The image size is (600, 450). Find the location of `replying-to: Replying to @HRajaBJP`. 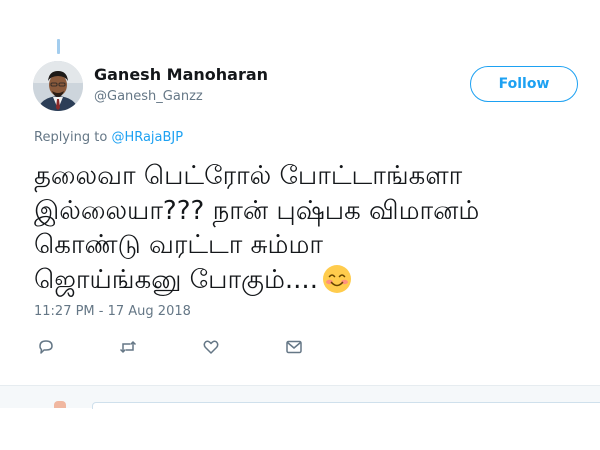

replying-to: Replying to @HRajaBJP is located at coordinates (108, 137).